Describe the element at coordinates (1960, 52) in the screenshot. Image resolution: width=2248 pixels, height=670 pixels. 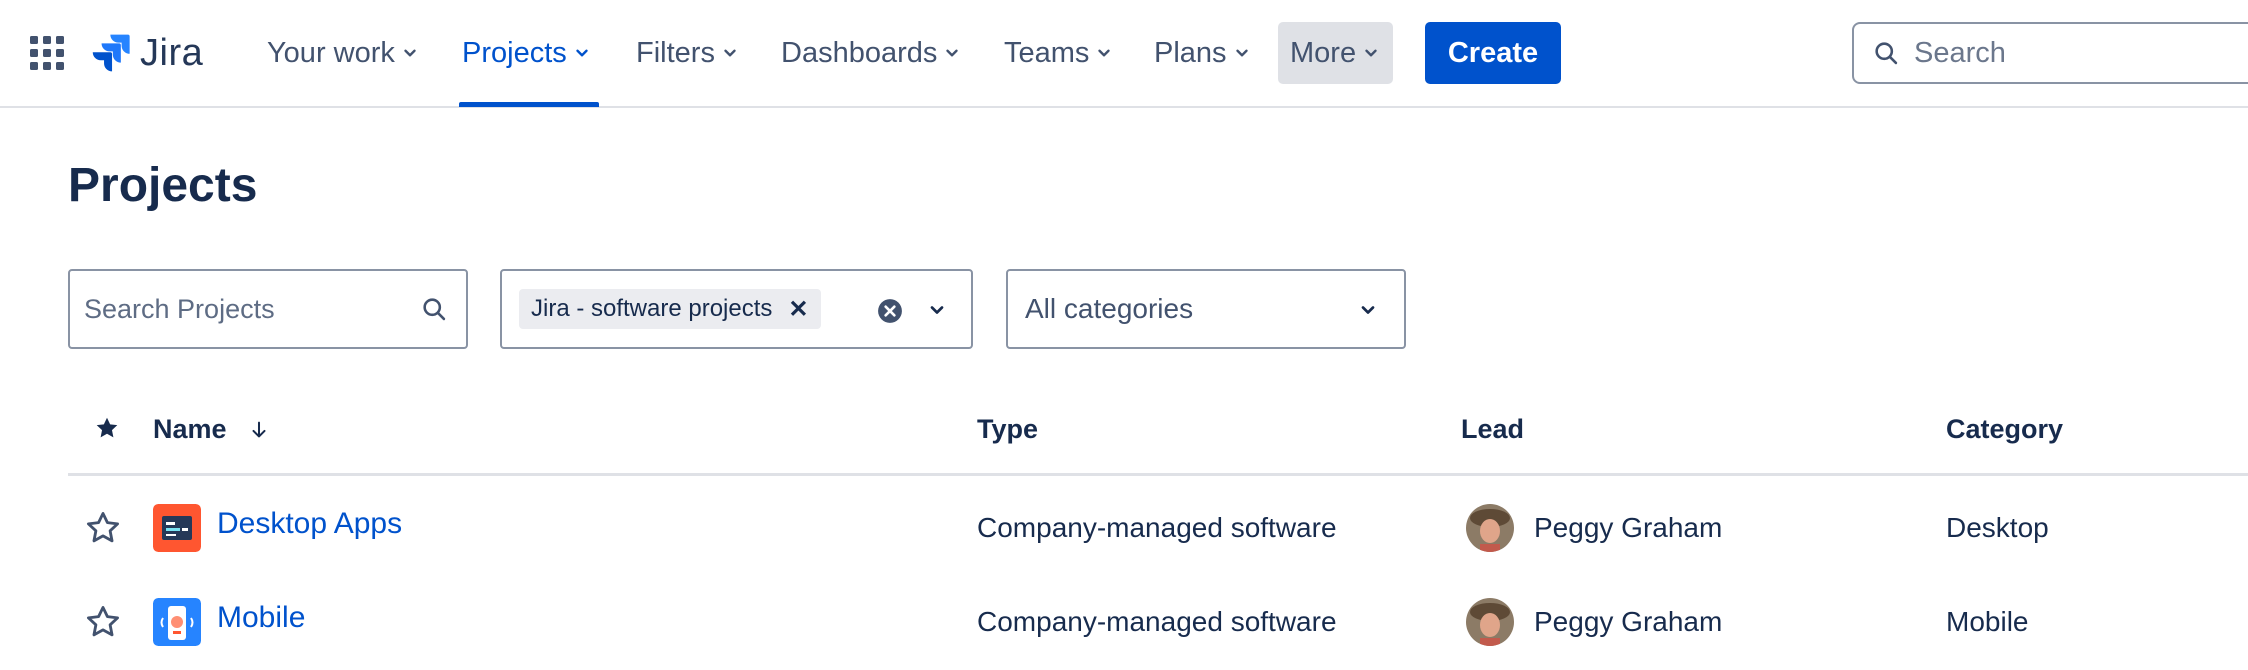
I see `search-placeholder: Search` at that location.